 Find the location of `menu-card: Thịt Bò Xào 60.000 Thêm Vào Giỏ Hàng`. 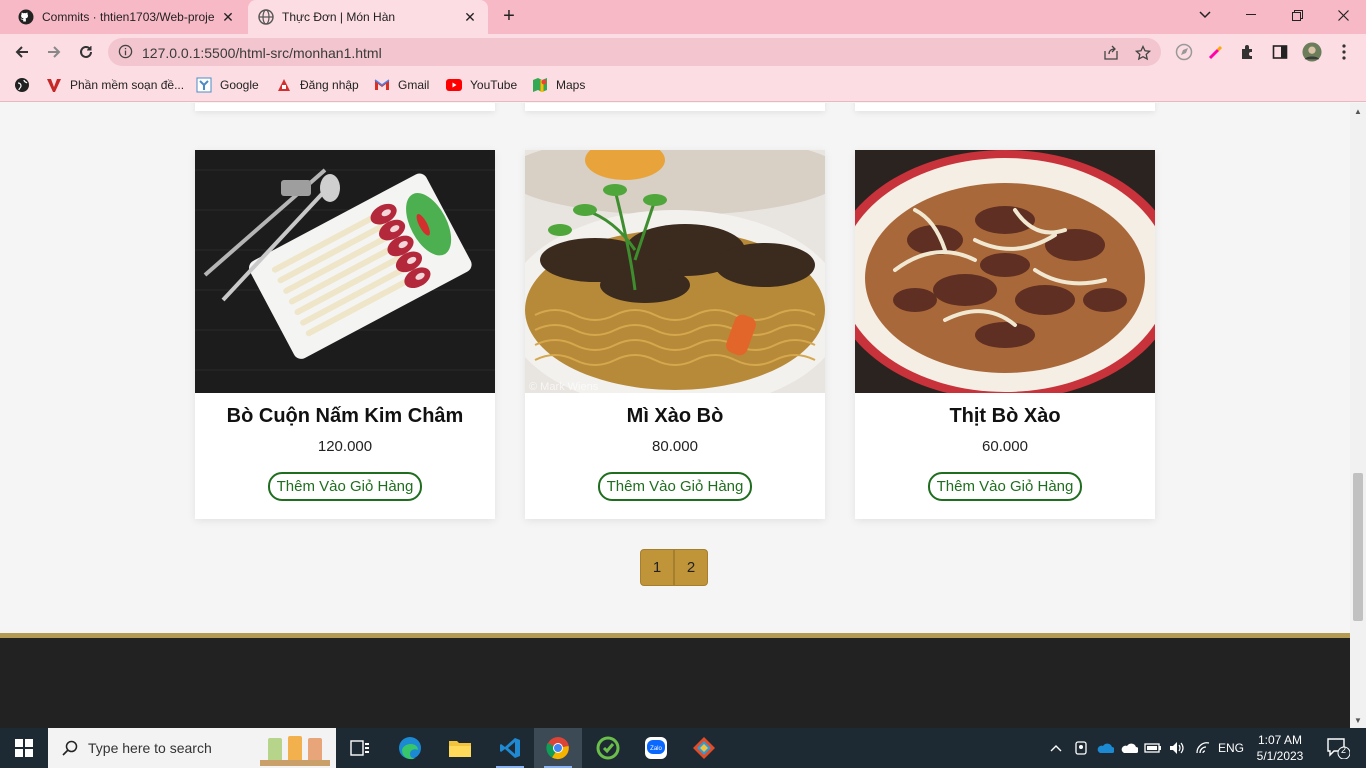

menu-card: Thịt Bò Xào 60.000 Thêm Vào Giỏ Hàng is located at coordinates (1005, 334).